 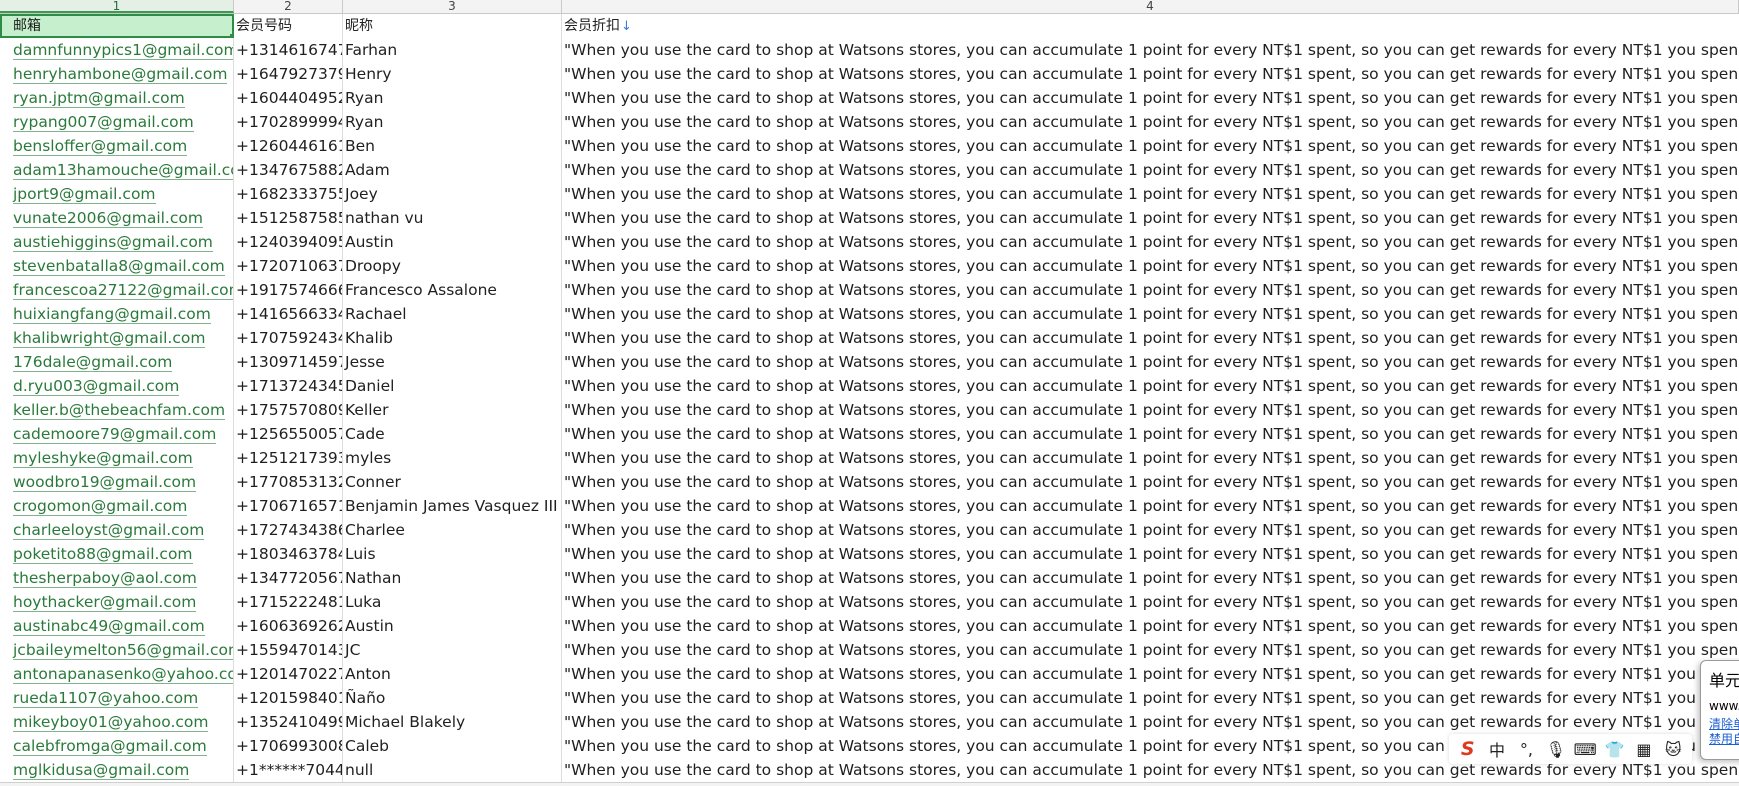 I want to click on email-cell: mglkidusa@gmail.com, so click(x=117, y=770).